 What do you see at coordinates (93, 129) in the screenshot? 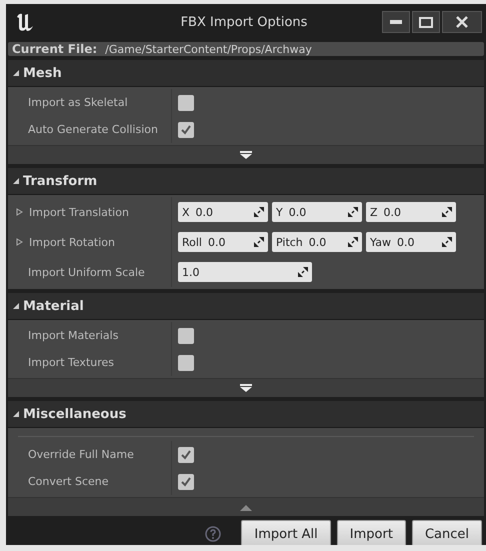
I see `property-label: Auto Generate Collision` at bounding box center [93, 129].